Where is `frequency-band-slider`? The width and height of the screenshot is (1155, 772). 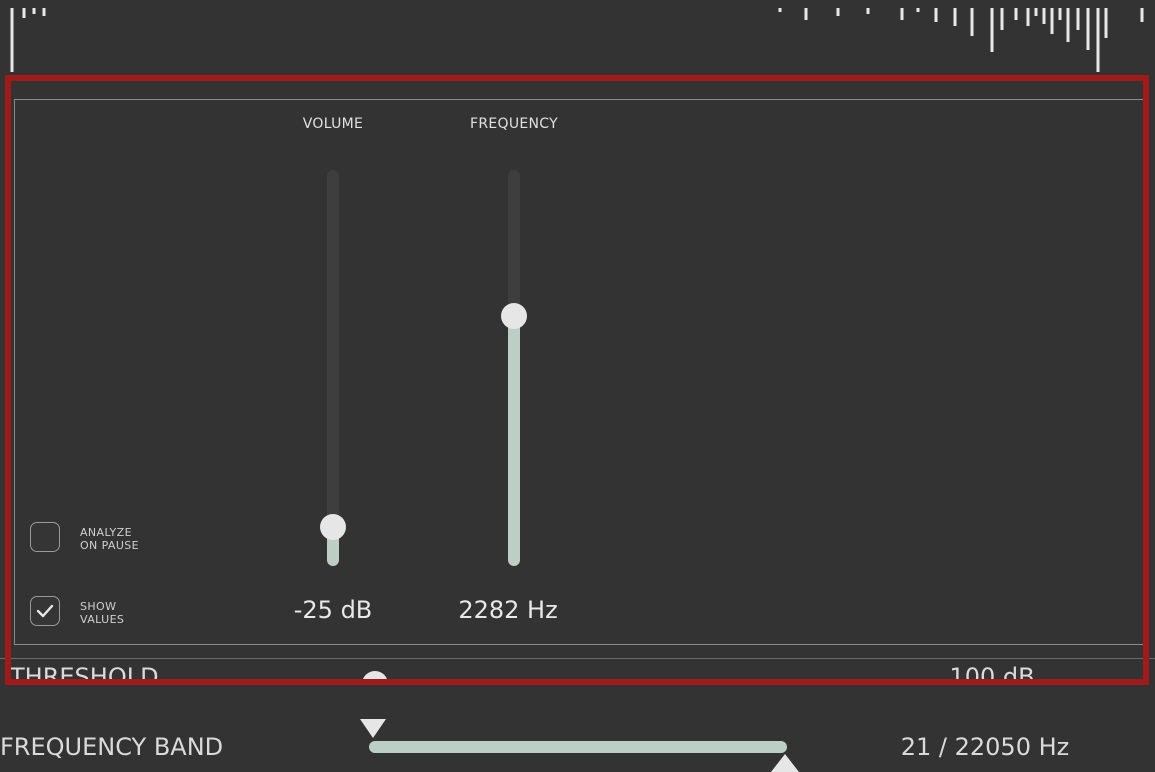
frequency-band-slider is located at coordinates (585, 744).